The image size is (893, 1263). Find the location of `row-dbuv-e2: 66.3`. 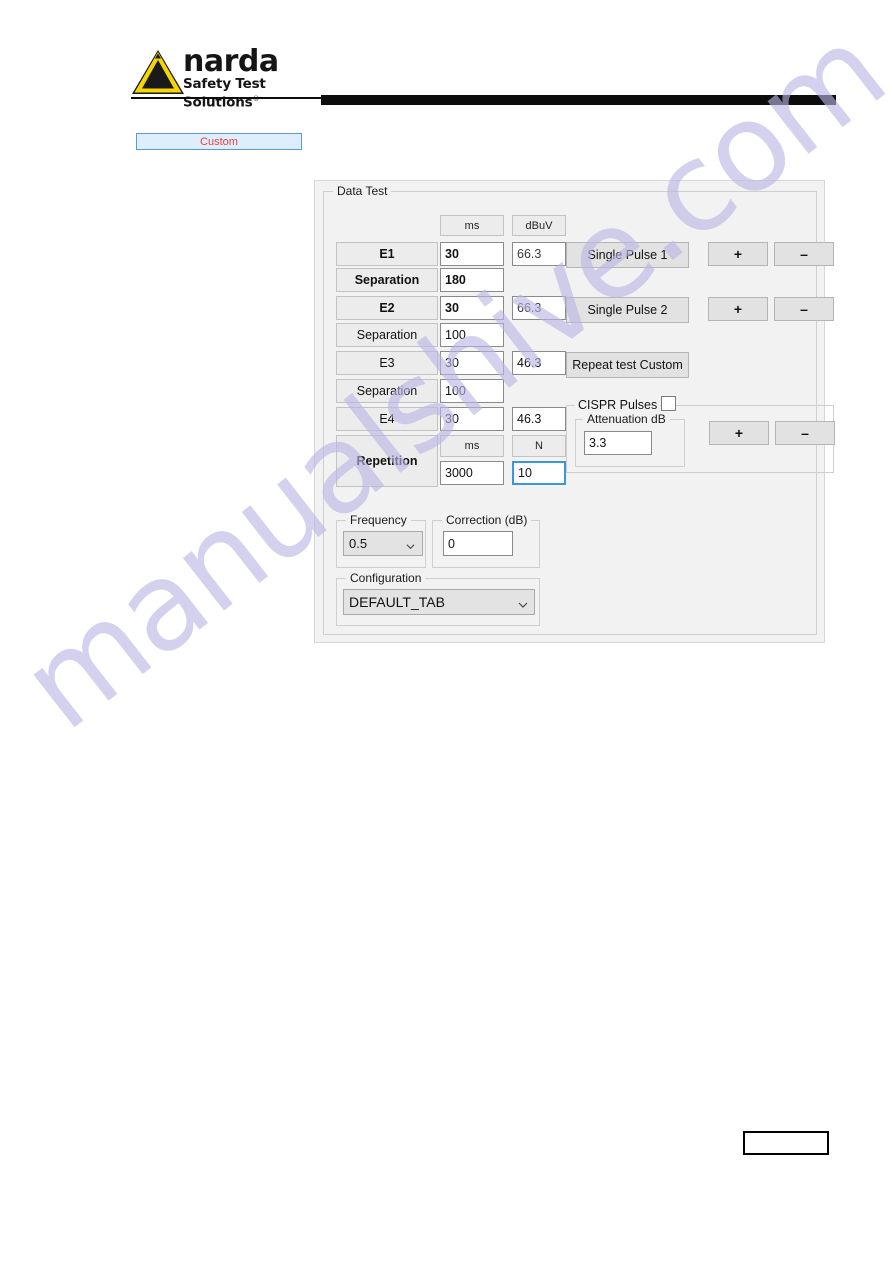

row-dbuv-e2: 66.3 is located at coordinates (539, 308).